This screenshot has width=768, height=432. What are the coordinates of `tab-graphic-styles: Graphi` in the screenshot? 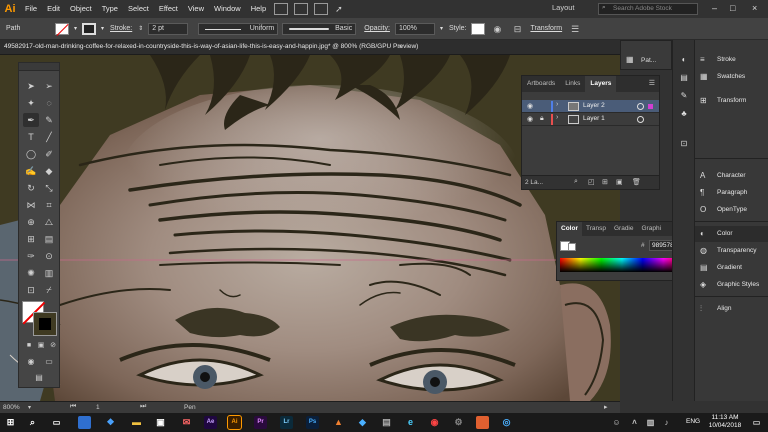 It's located at (652, 229).